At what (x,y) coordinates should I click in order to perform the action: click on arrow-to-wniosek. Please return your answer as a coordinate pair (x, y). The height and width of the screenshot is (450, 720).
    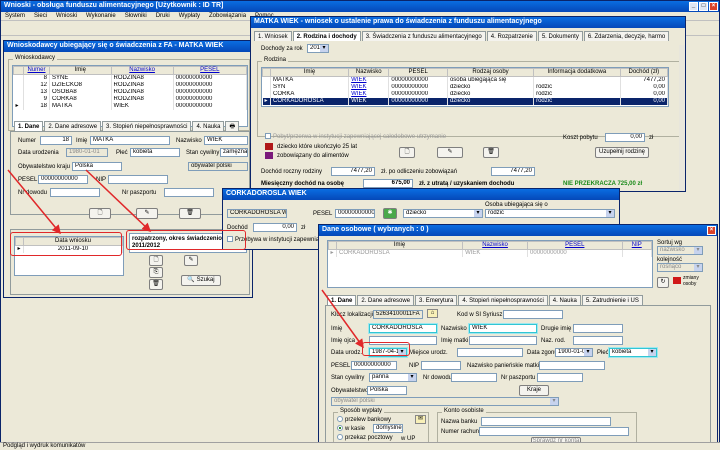
    Looking at the image, I should click on (34, 202).